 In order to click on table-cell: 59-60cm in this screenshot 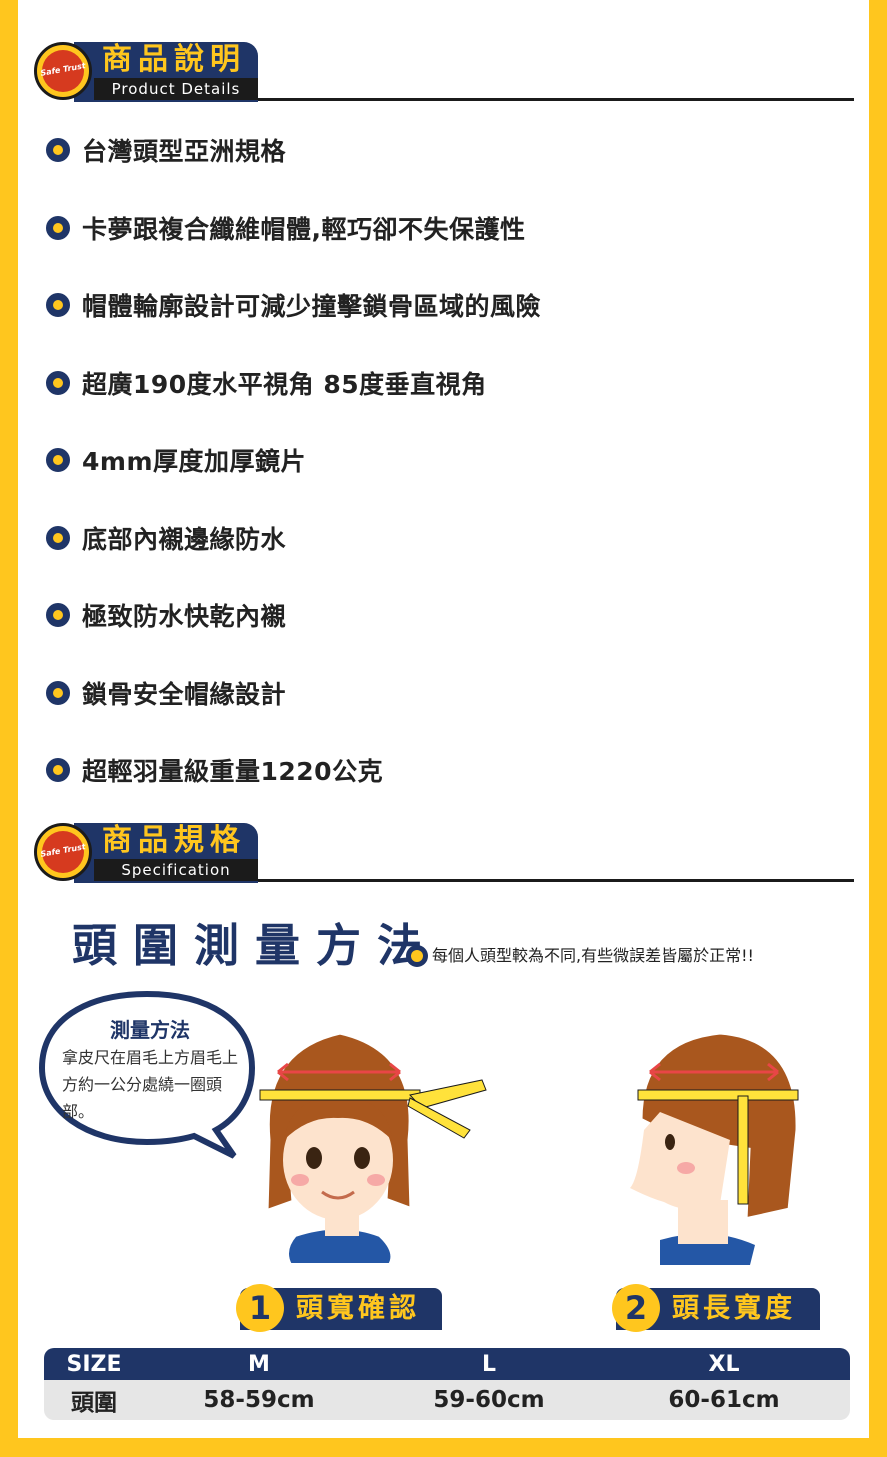, I will do `click(489, 1400)`.